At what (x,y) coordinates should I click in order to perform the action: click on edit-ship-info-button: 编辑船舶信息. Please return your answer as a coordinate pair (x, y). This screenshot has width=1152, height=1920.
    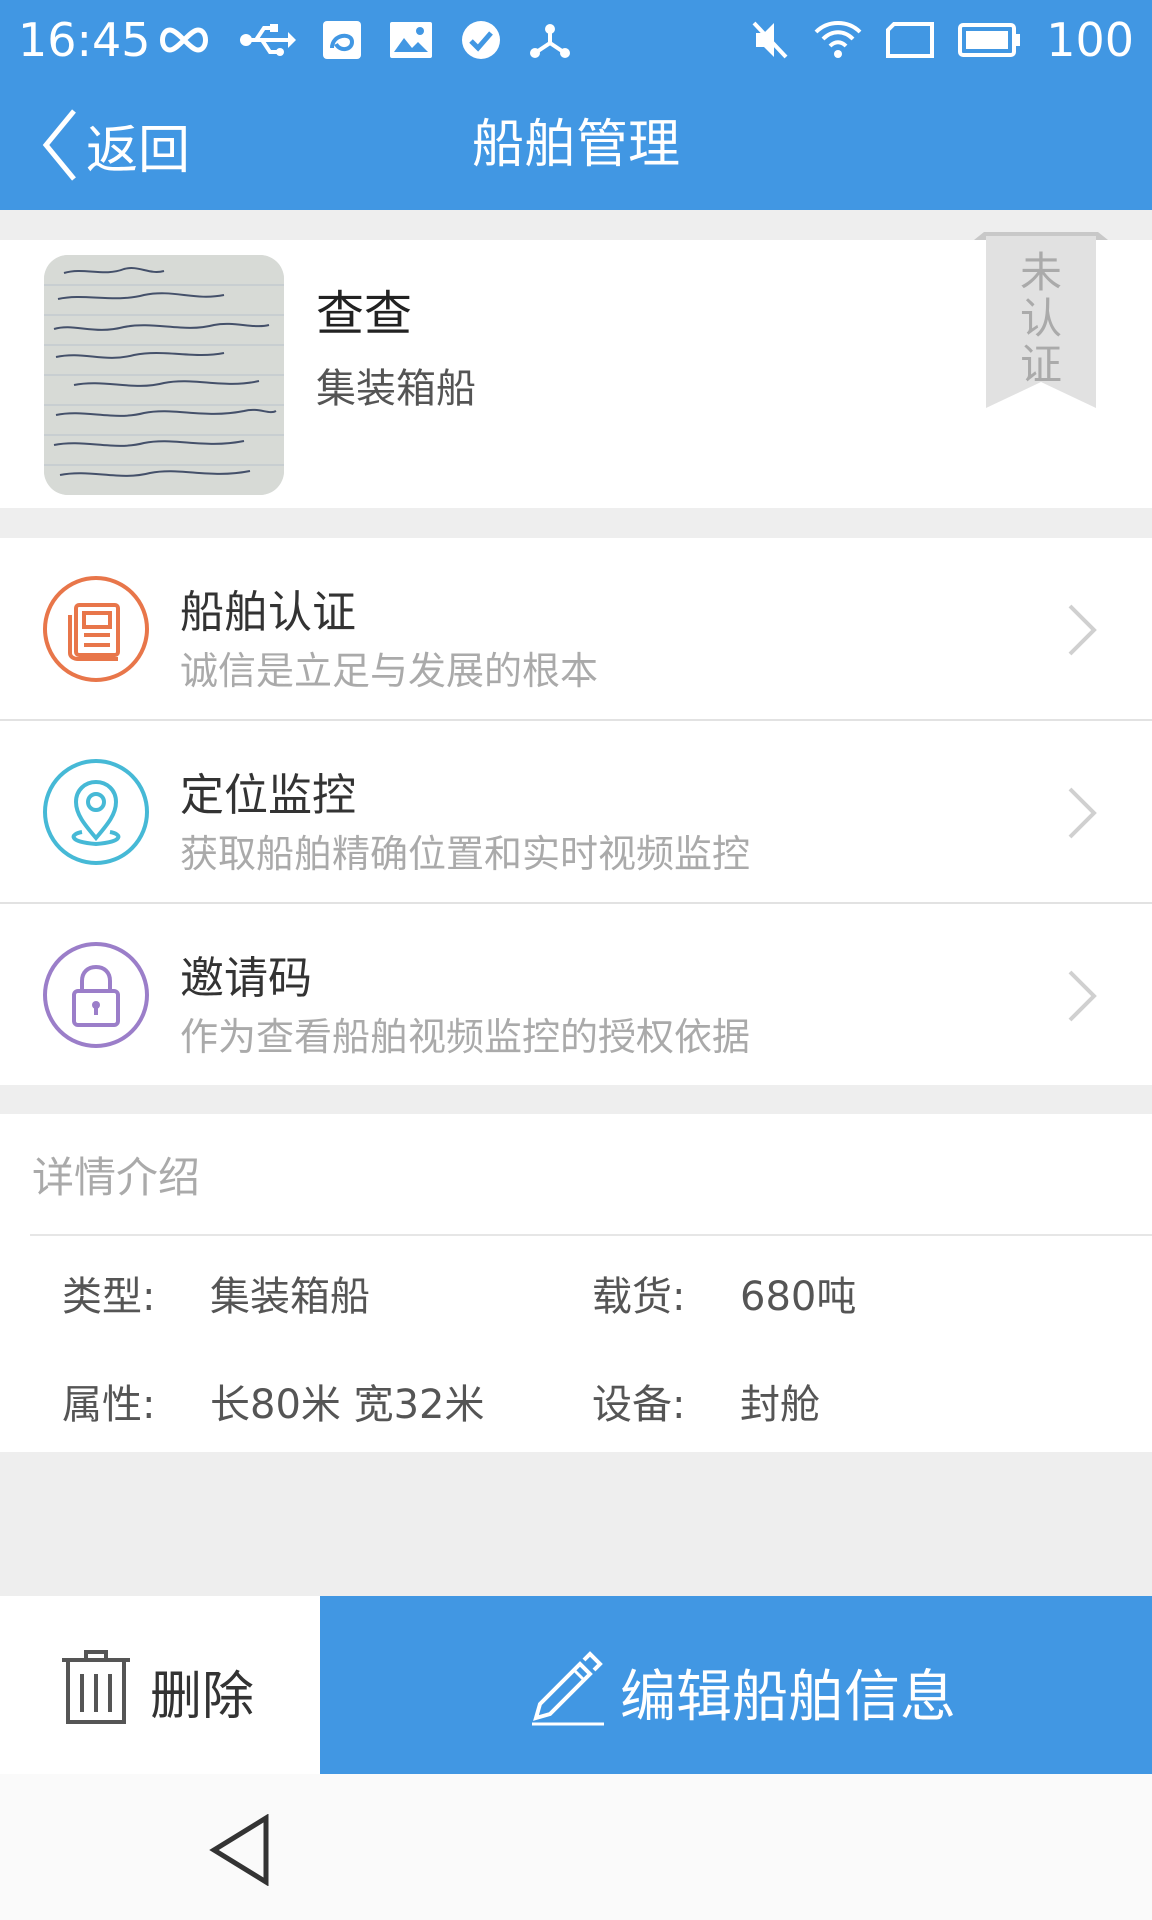
    Looking at the image, I should click on (736, 1685).